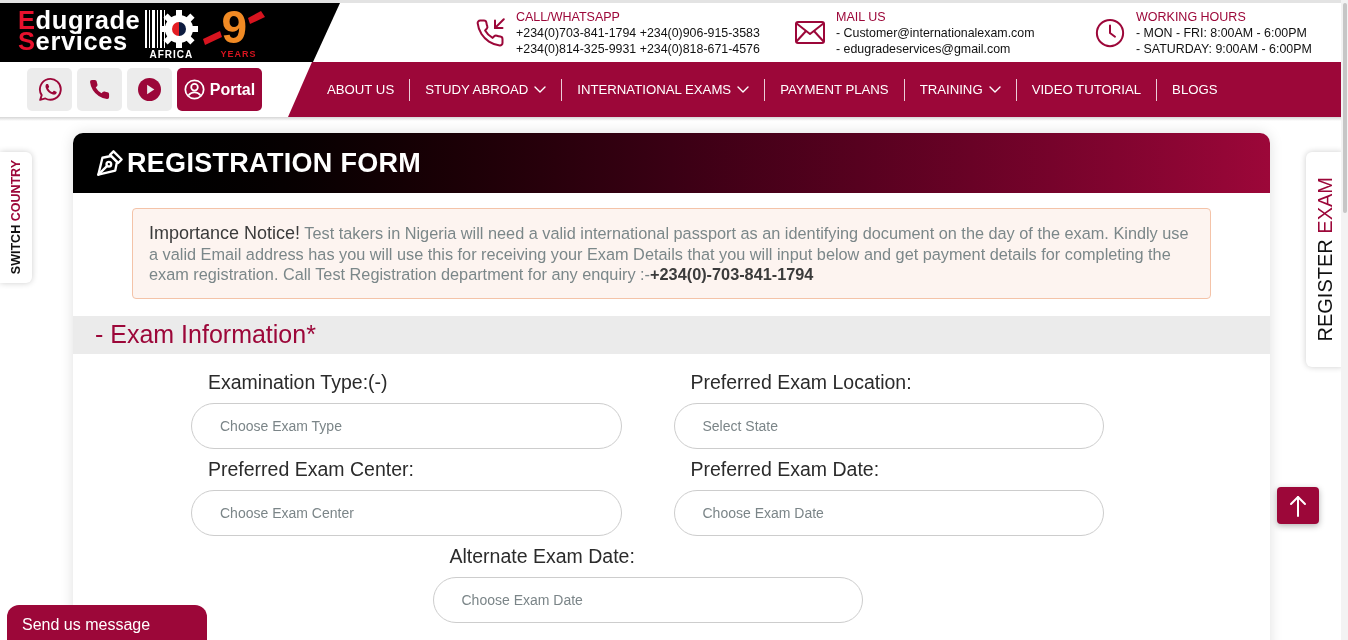  I want to click on contact-title: WORKING HOURS, so click(1191, 16).